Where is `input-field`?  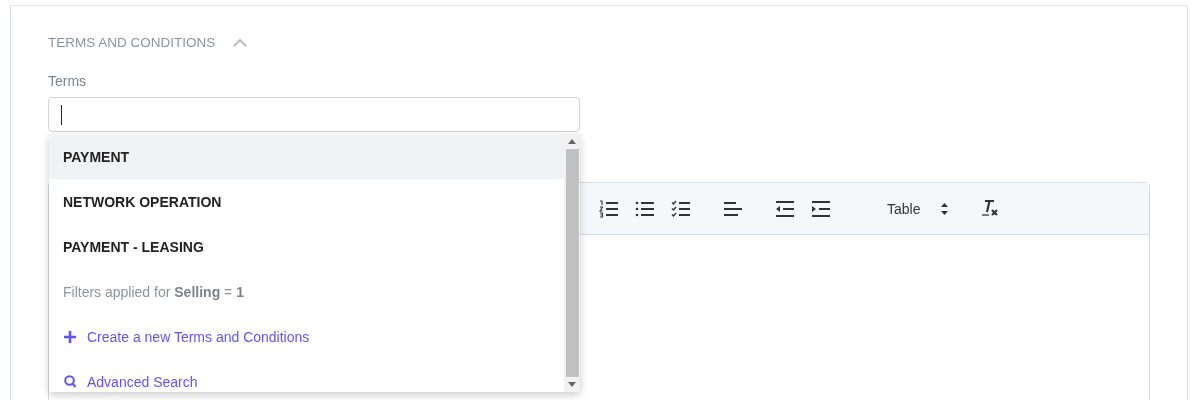
input-field is located at coordinates (314, 114).